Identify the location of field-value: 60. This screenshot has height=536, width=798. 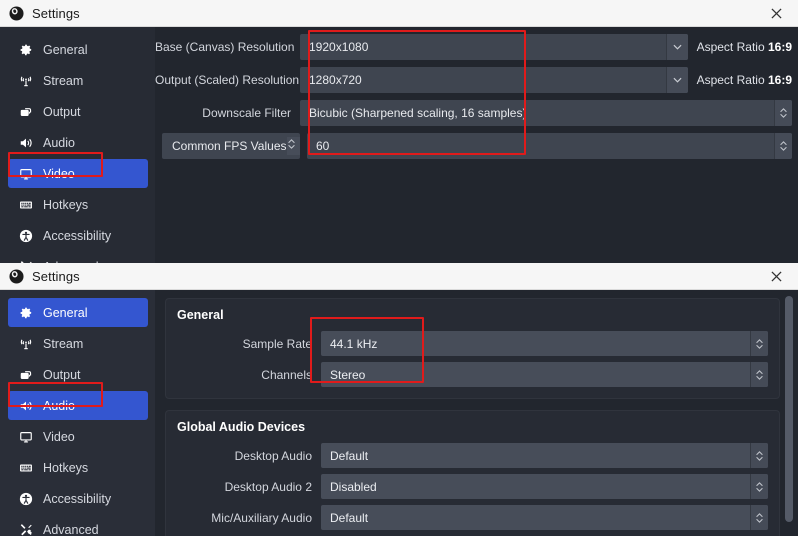
(323, 146).